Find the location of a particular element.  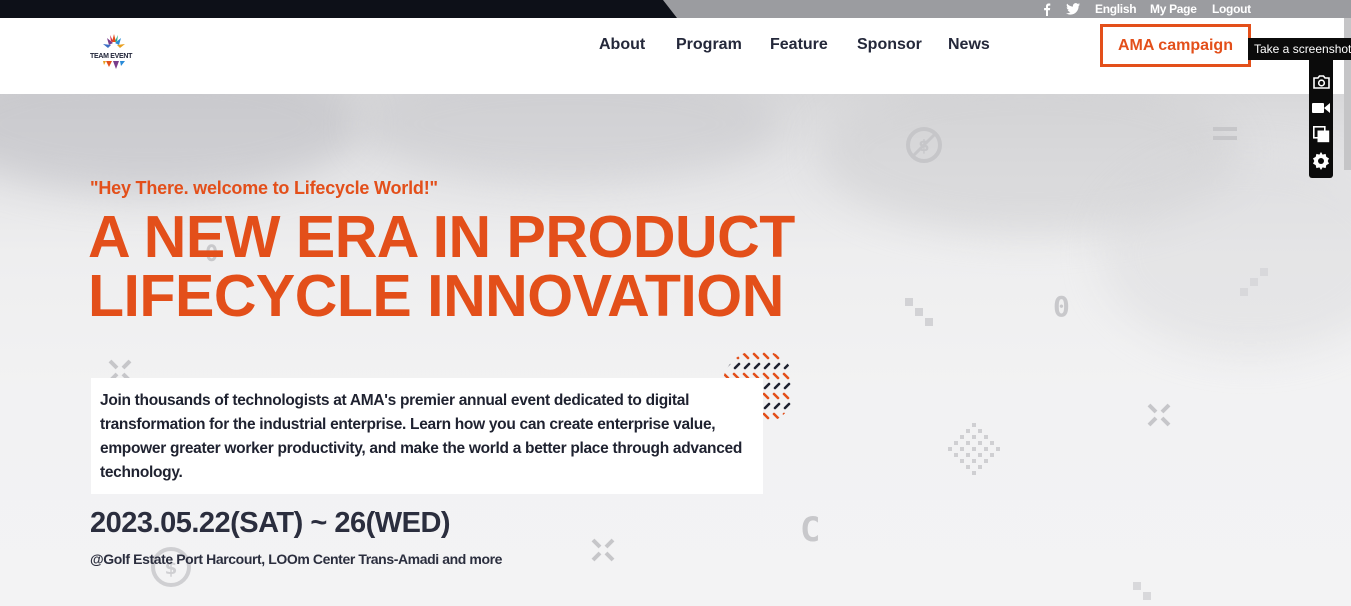

nav-feature: Feature is located at coordinates (799, 45).